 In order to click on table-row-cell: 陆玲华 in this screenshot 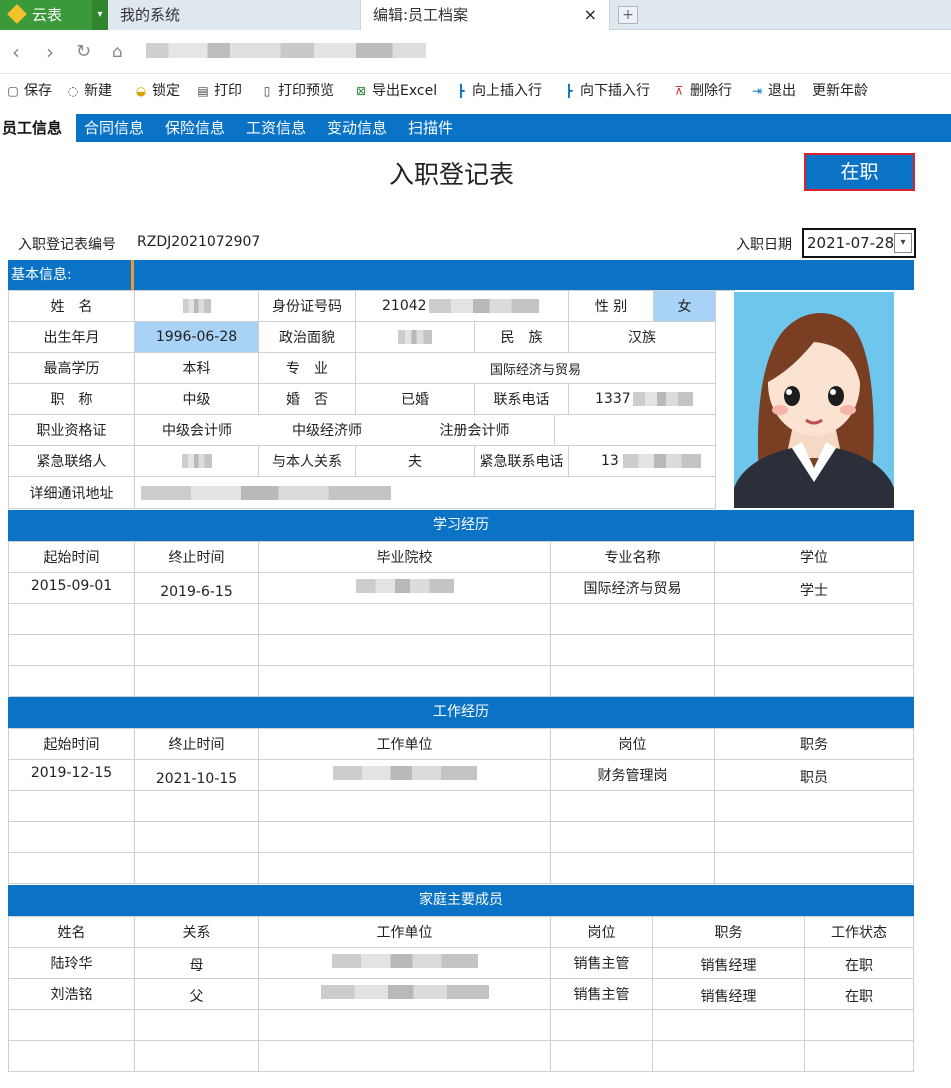, I will do `click(72, 963)`.